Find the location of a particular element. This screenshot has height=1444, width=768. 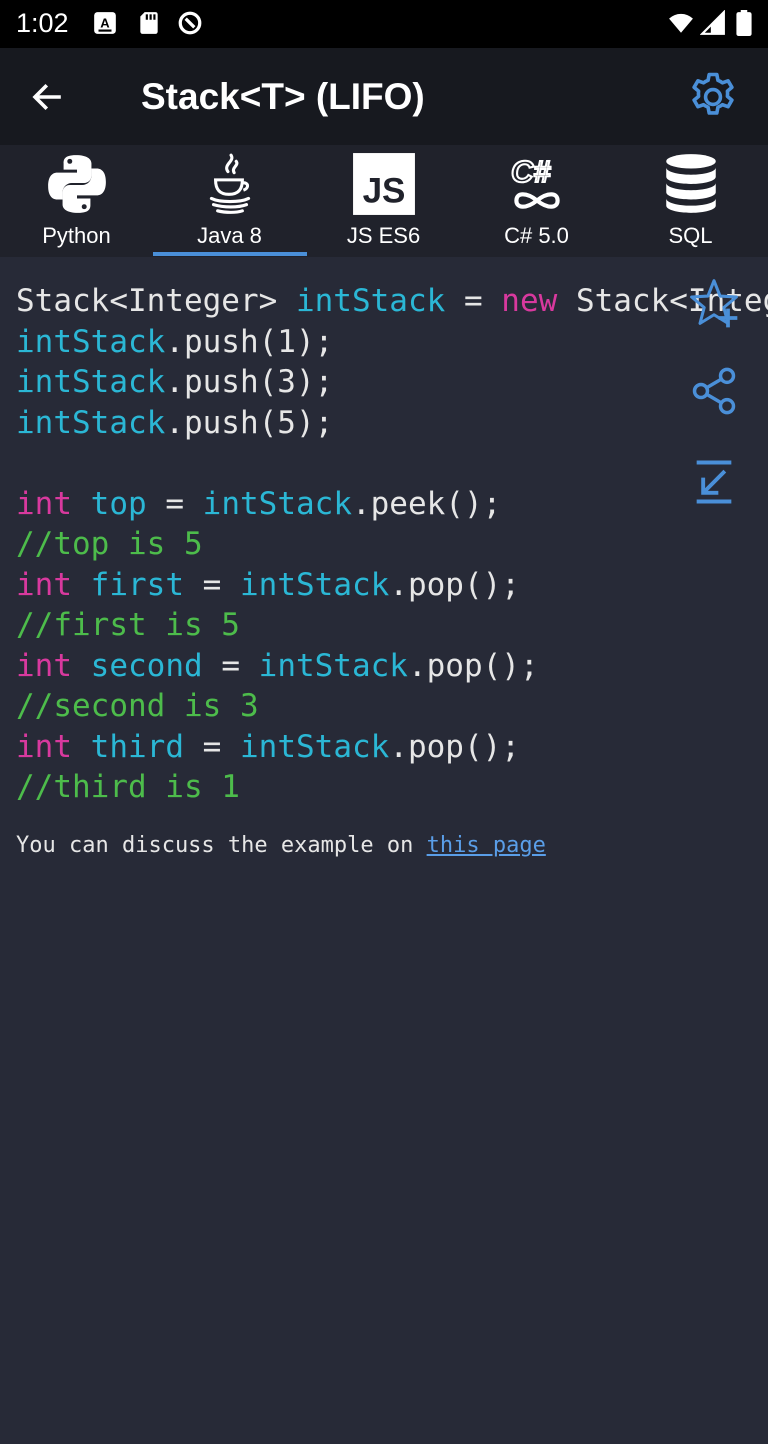

status-bar: 1:02 A is located at coordinates (384, 24).